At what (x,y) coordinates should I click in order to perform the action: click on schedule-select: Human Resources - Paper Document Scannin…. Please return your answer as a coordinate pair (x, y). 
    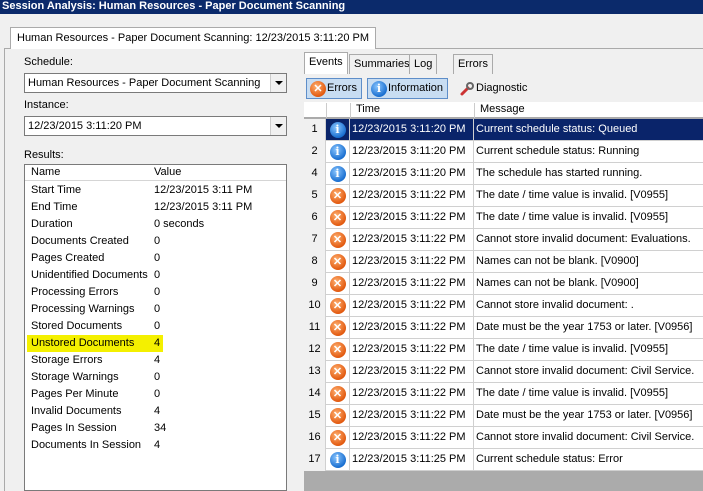
    Looking at the image, I should click on (155, 83).